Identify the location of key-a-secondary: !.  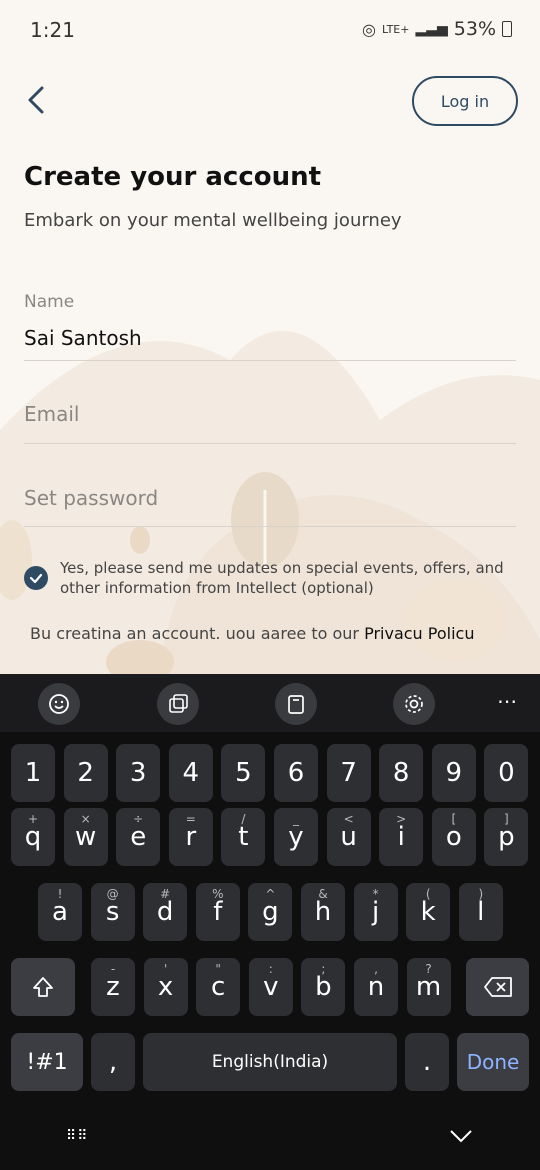
(60, 894).